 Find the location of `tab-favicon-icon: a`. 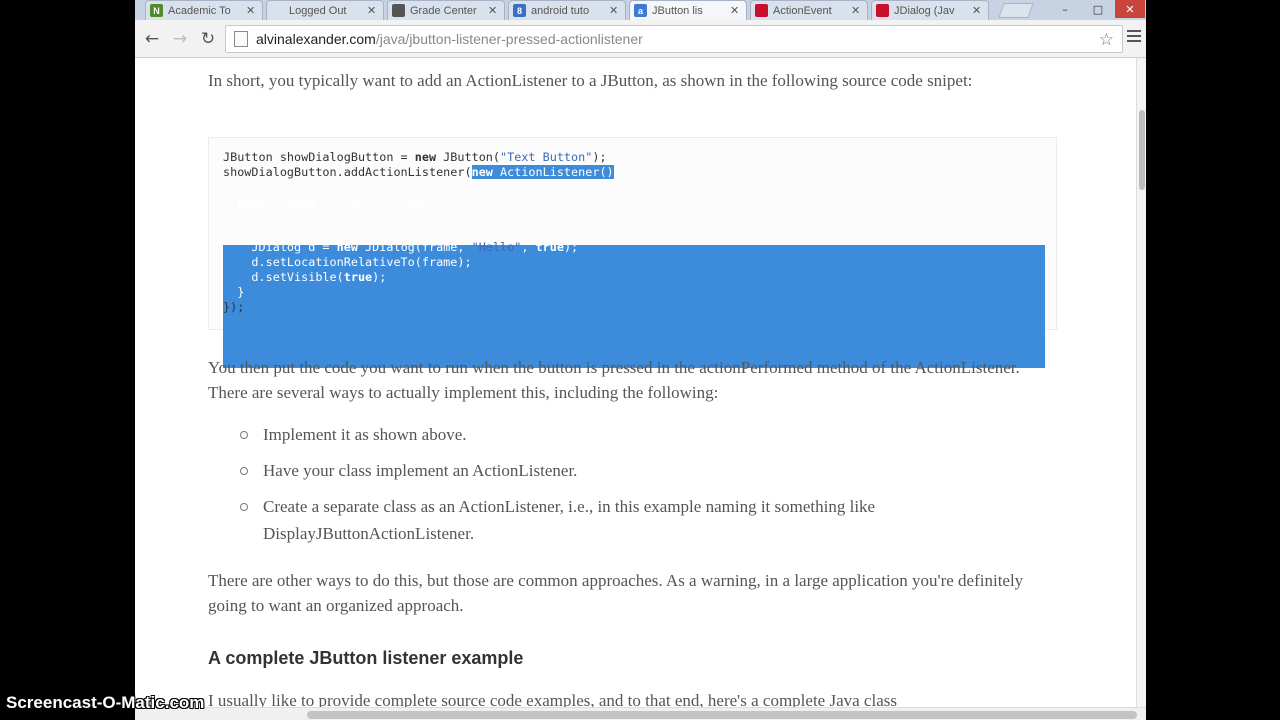

tab-favicon-icon: a is located at coordinates (640, 10).